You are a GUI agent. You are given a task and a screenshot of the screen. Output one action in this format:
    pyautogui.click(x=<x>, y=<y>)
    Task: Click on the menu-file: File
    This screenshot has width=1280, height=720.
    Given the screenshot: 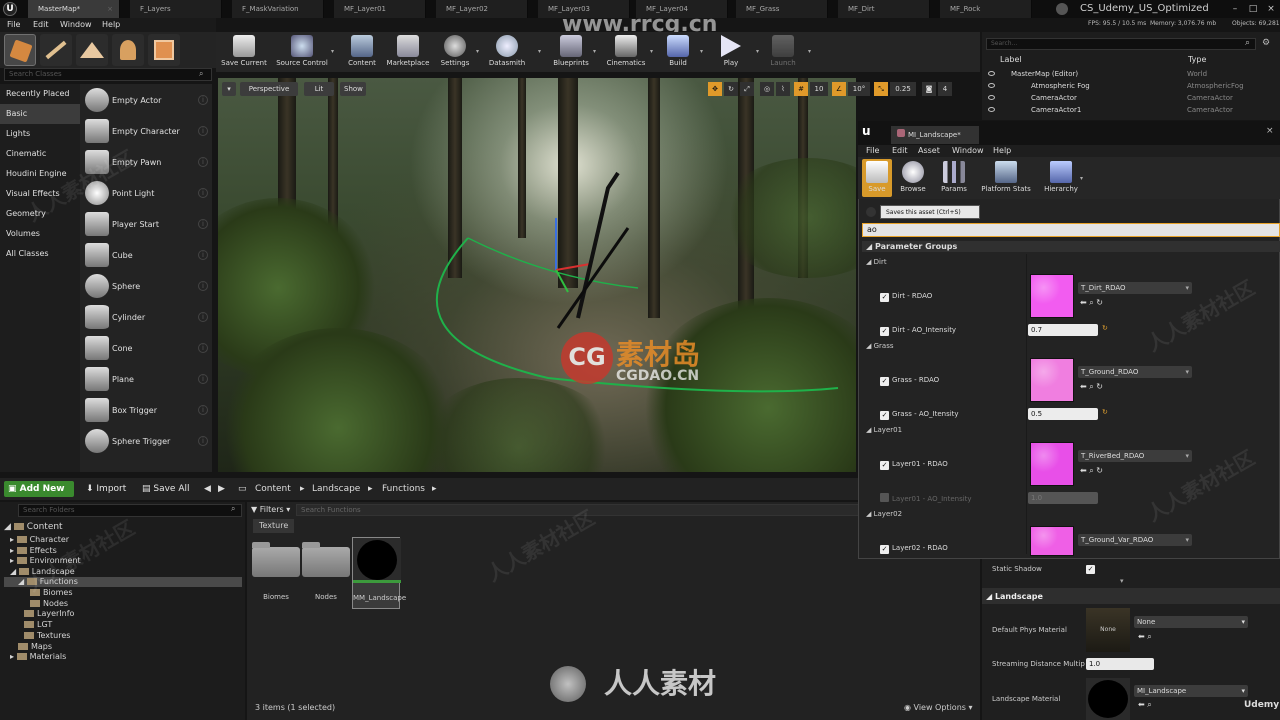 What is the action you would take?
    pyautogui.click(x=13, y=25)
    